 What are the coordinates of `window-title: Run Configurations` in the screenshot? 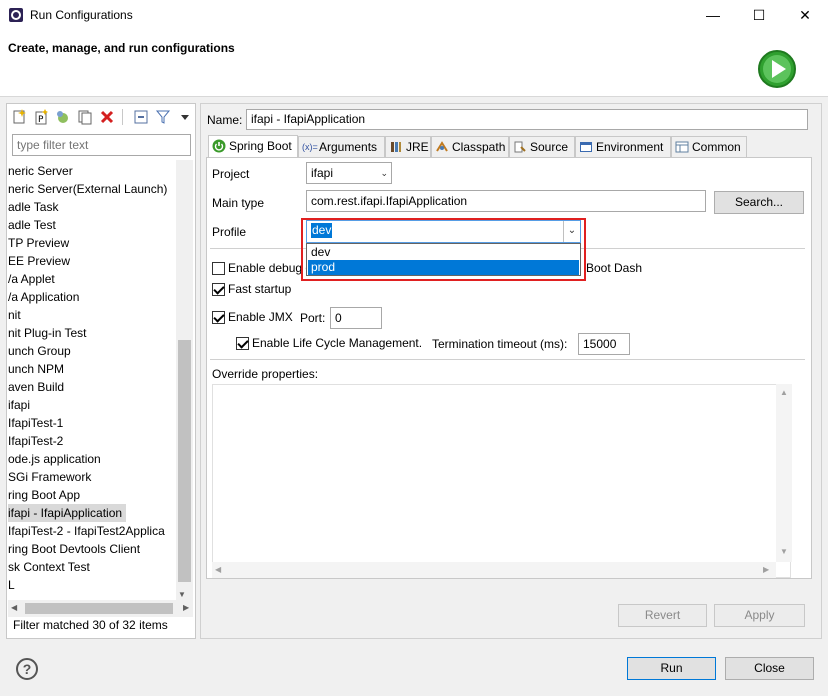 It's located at (81, 15).